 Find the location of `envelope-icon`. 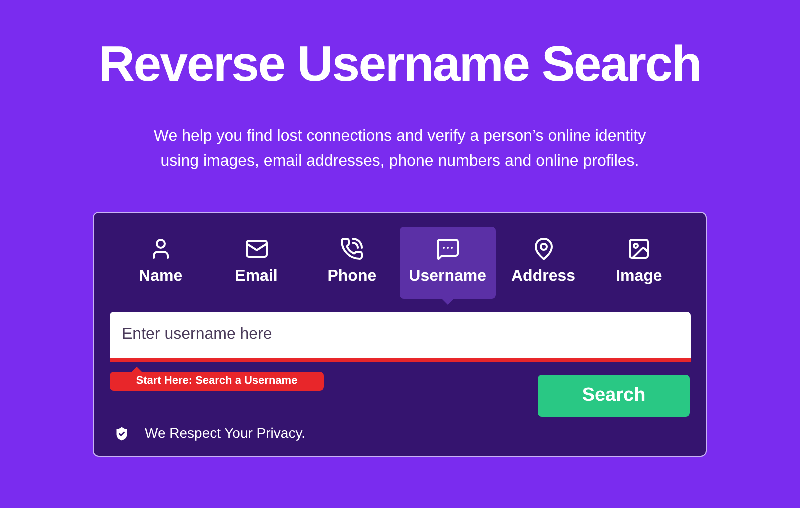

envelope-icon is located at coordinates (256, 249).